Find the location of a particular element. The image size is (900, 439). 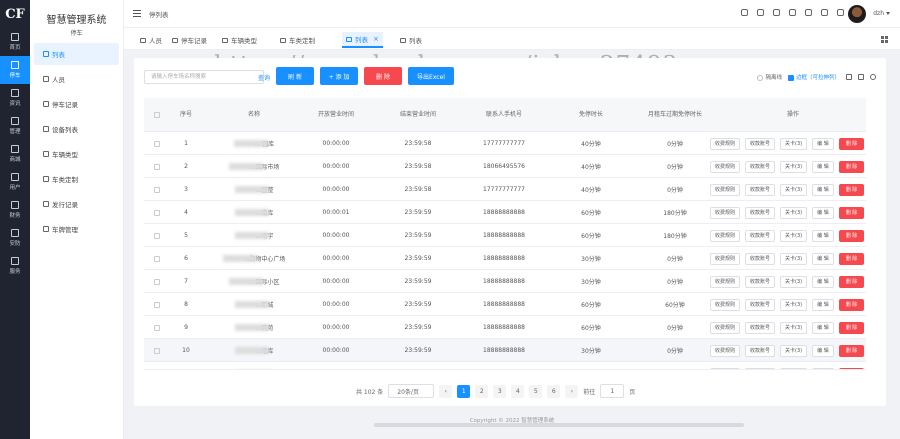

bell-icon is located at coordinates (776, 12).